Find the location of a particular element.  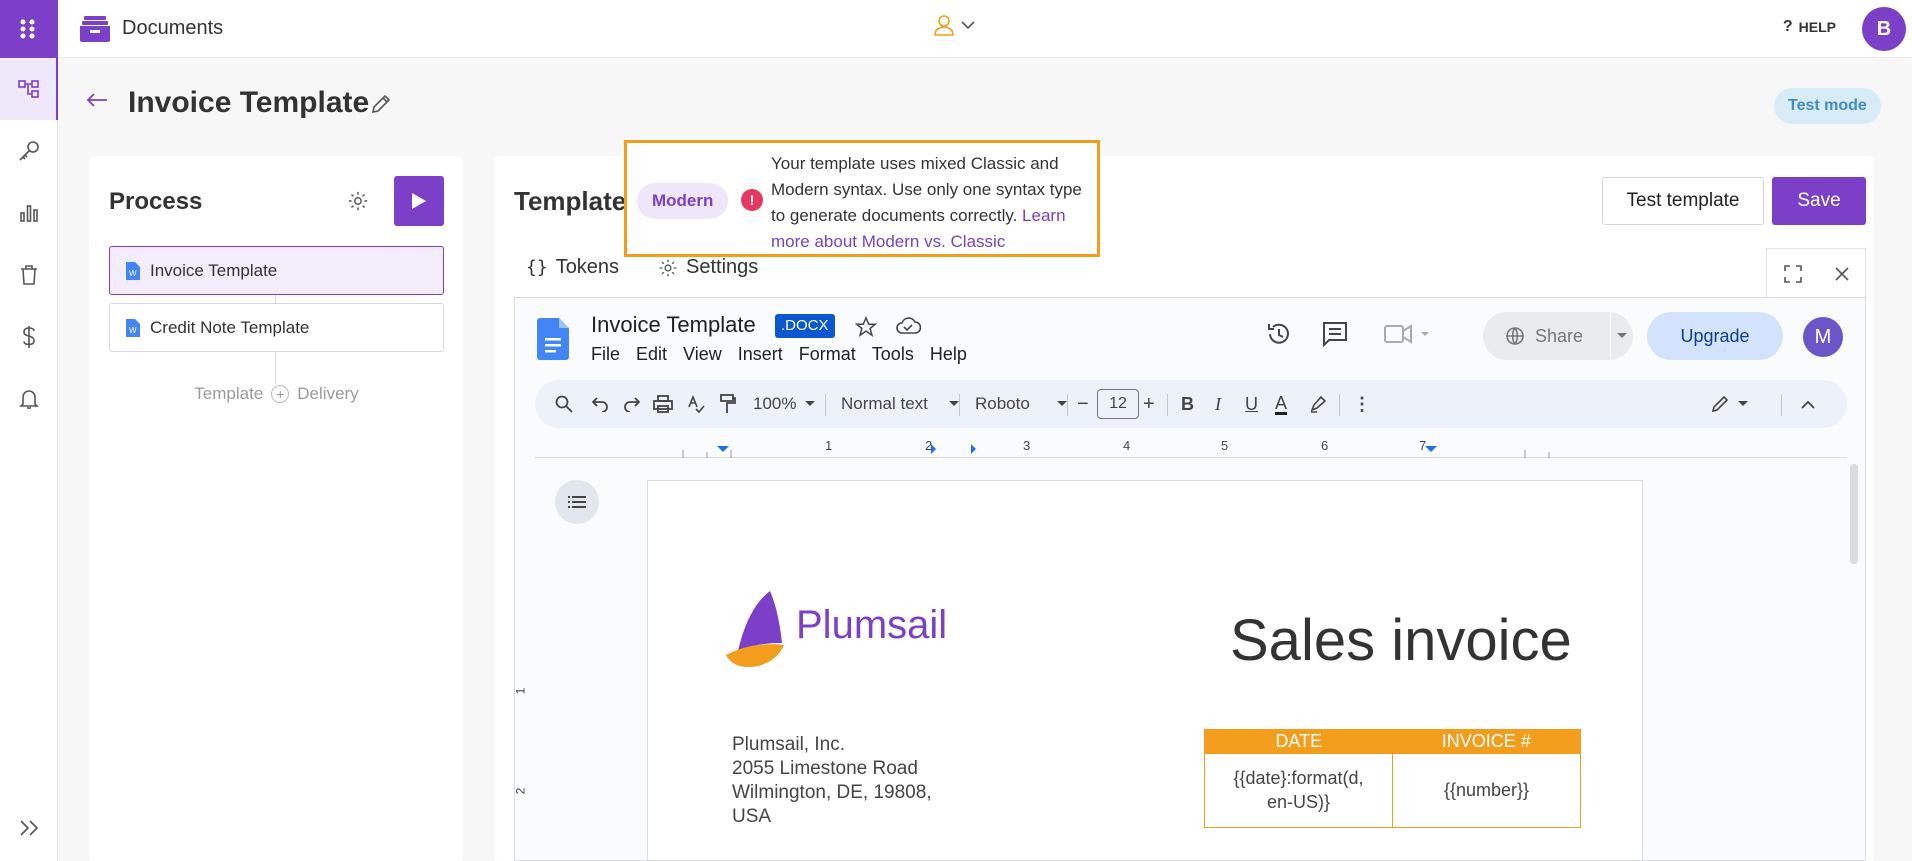

collapse-toolbar-button is located at coordinates (1808, 404).